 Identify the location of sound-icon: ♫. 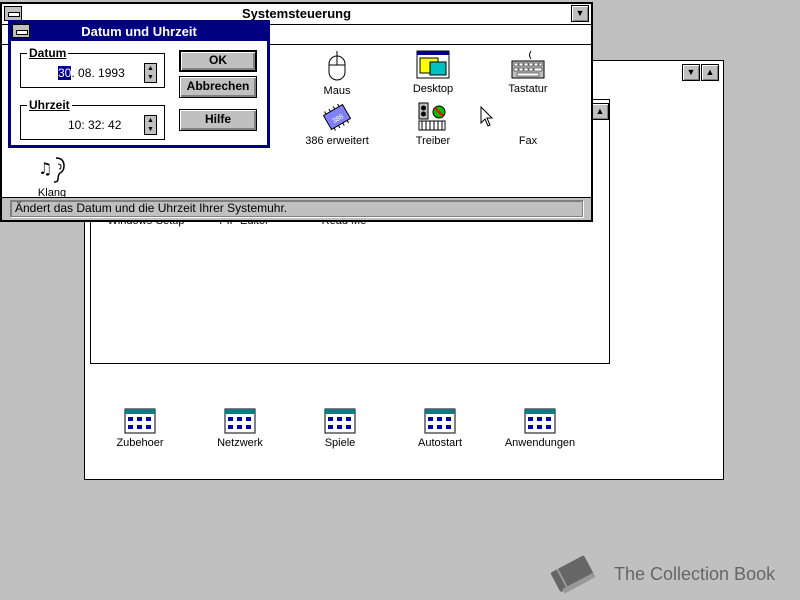
(51, 170).